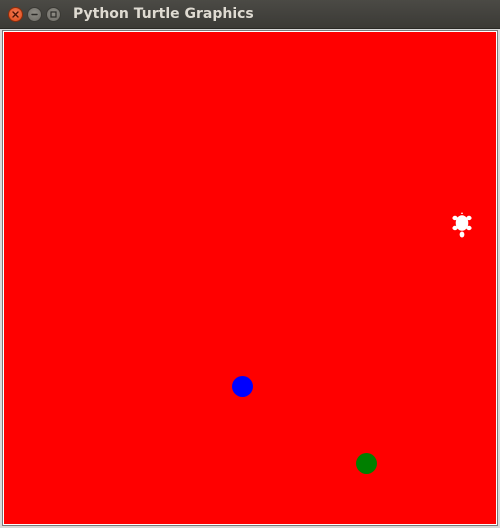 Image resolution: width=500 pixels, height=528 pixels. I want to click on green-dot, so click(366, 463).